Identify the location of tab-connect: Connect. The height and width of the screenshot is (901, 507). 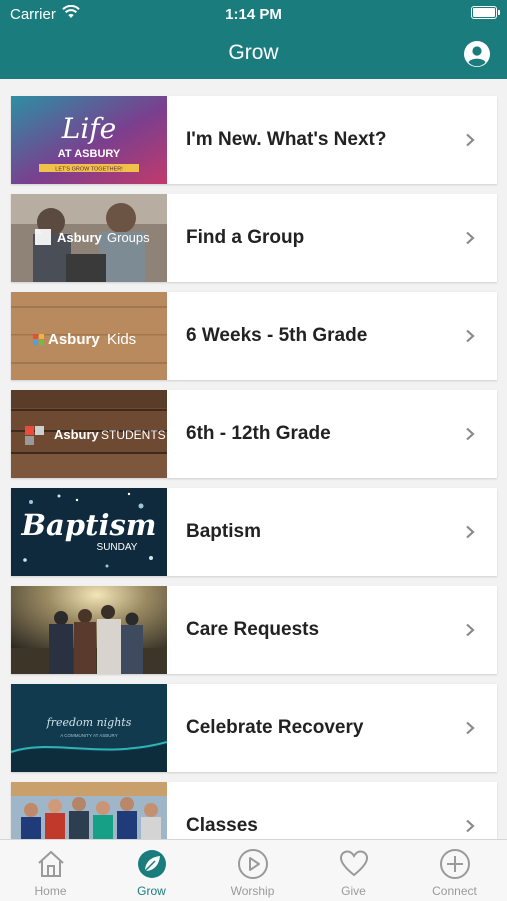
(454, 870).